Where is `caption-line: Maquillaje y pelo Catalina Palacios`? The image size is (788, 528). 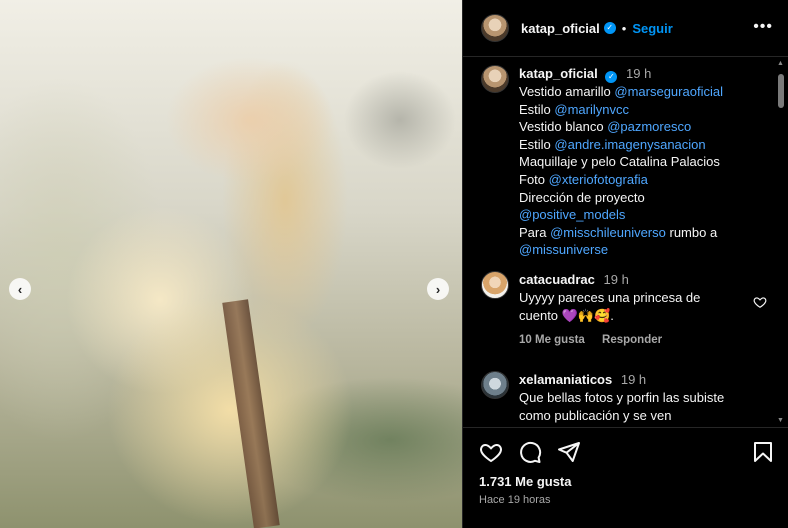 caption-line: Maquillaje y pelo Catalina Palacios is located at coordinates (619, 162).